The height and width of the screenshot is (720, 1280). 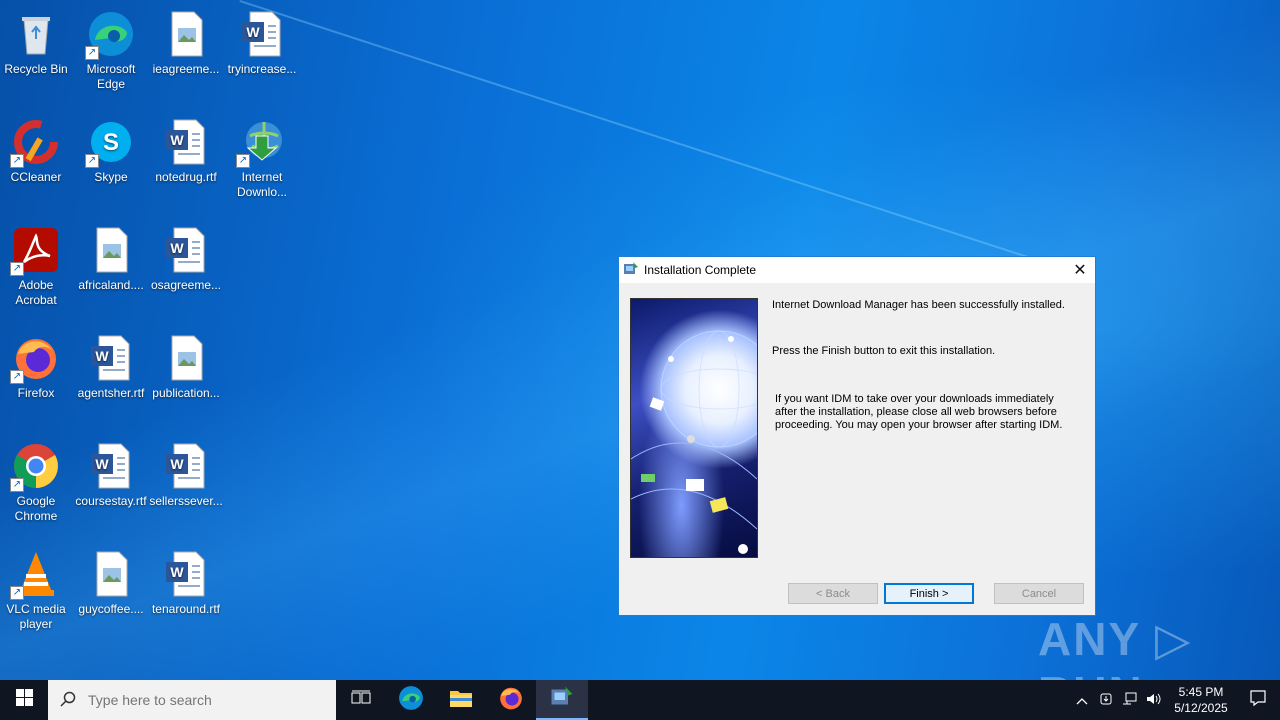 What do you see at coordinates (929, 593) in the screenshot?
I see `finish-button: Finish >` at bounding box center [929, 593].